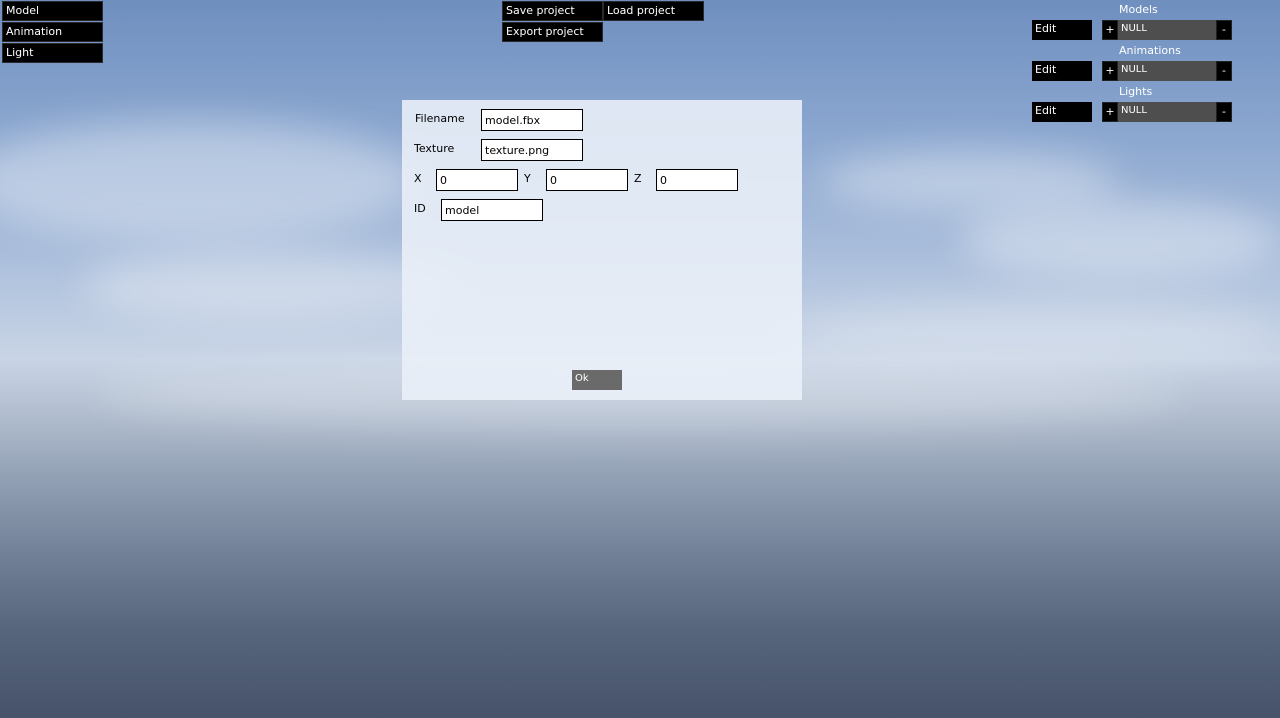 This screenshot has width=1280, height=718. I want to click on lights-add-button: +, so click(1110, 112).